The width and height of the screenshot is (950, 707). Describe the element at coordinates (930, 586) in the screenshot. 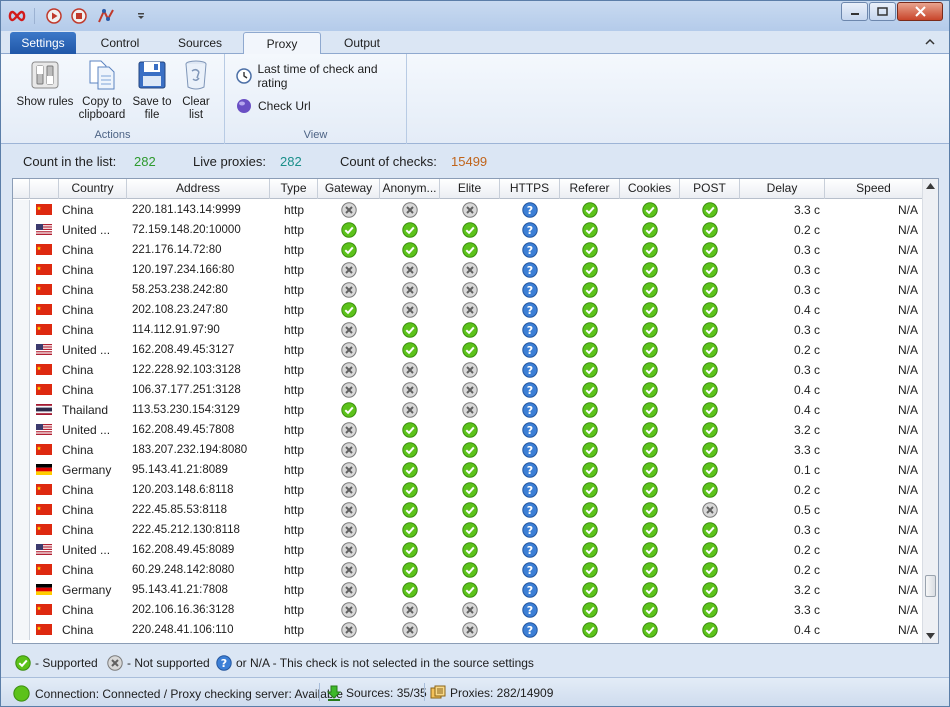

I see `scrollbar-thumb` at that location.